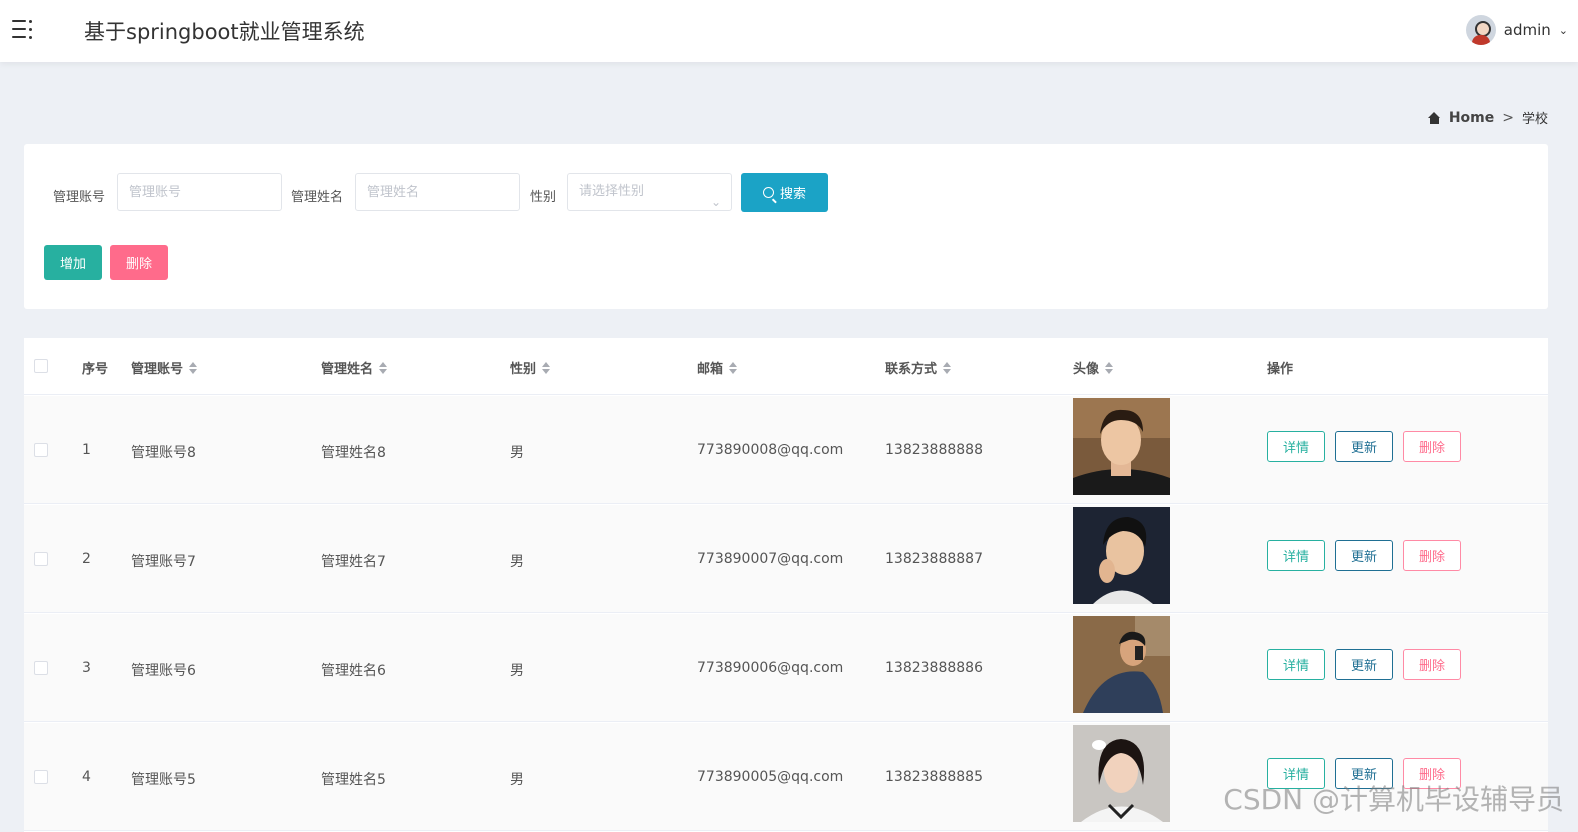  I want to click on row-email: 773890005@qq.com, so click(770, 777).